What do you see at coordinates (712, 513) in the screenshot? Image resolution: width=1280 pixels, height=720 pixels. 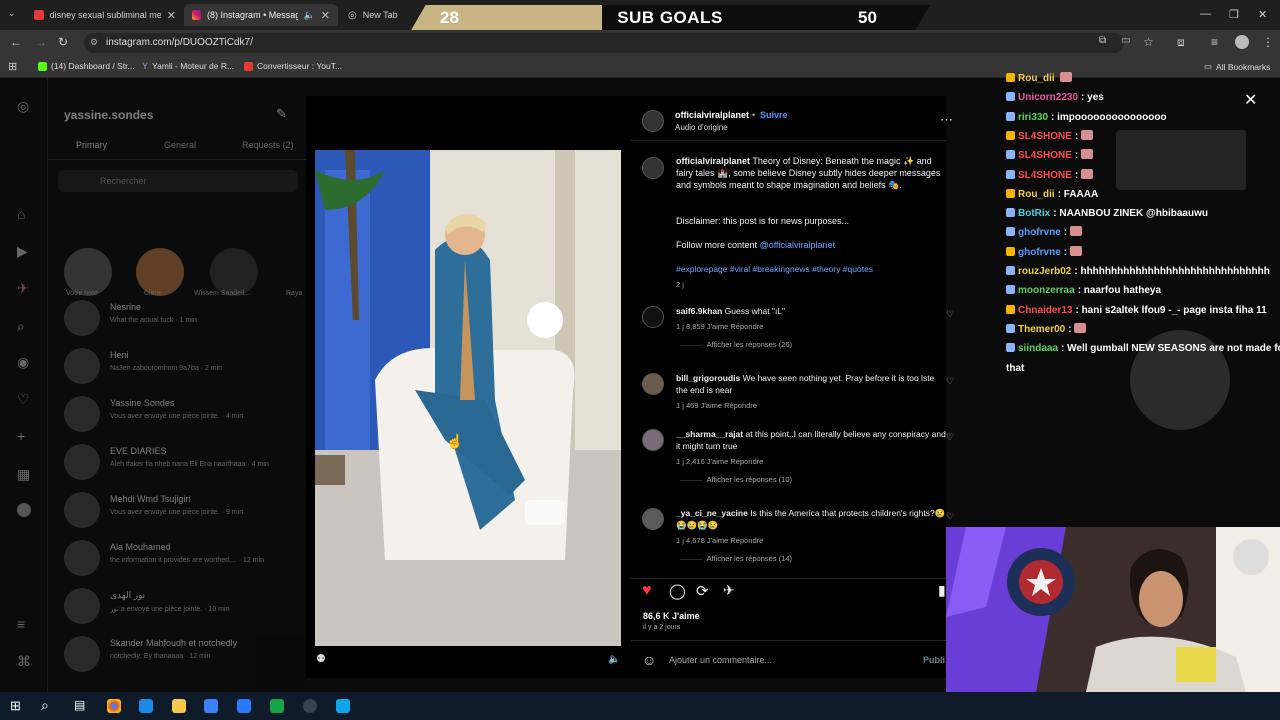 I see `comment-user: _ya_ci_ne_yacine` at bounding box center [712, 513].